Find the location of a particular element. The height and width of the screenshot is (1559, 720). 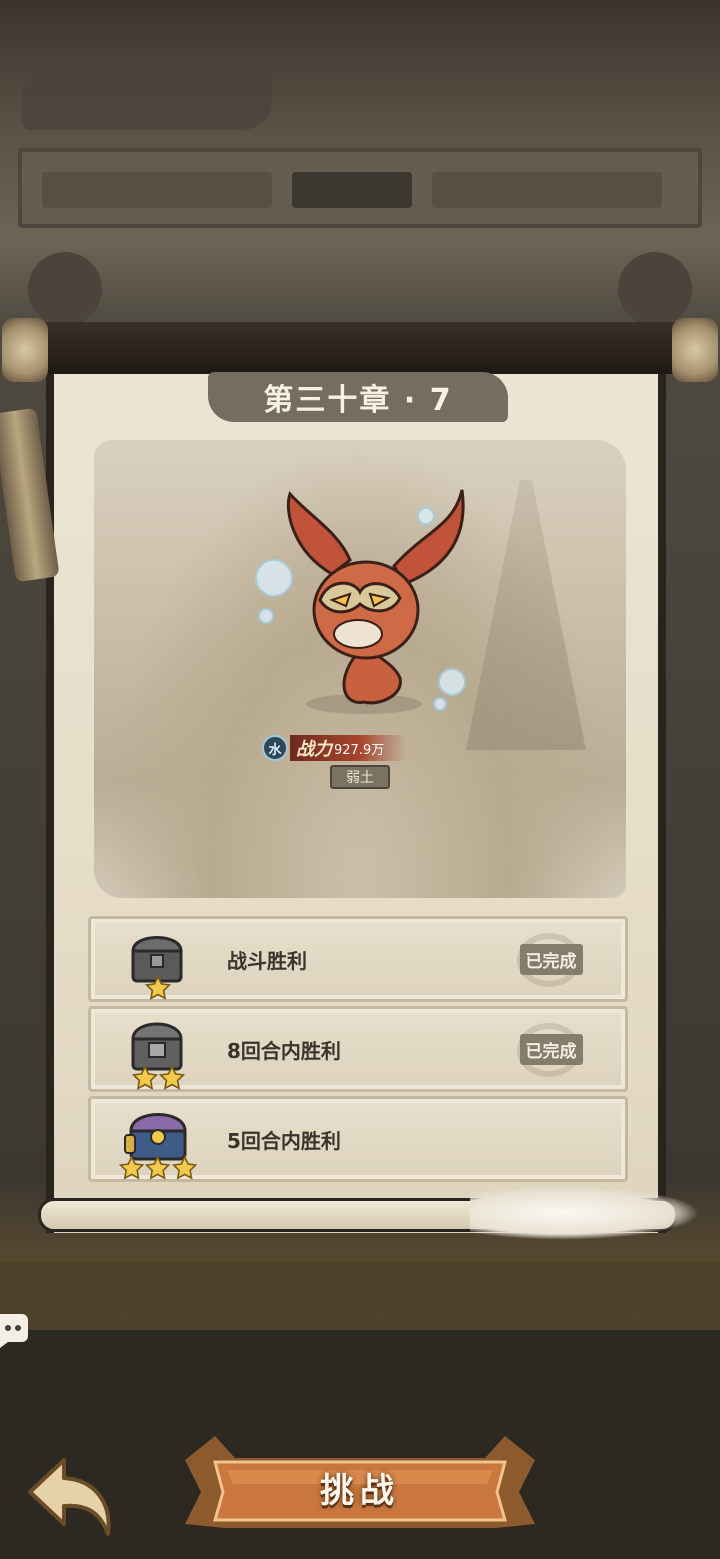

objective-label: 5回合内胜利 is located at coordinates (284, 1140).